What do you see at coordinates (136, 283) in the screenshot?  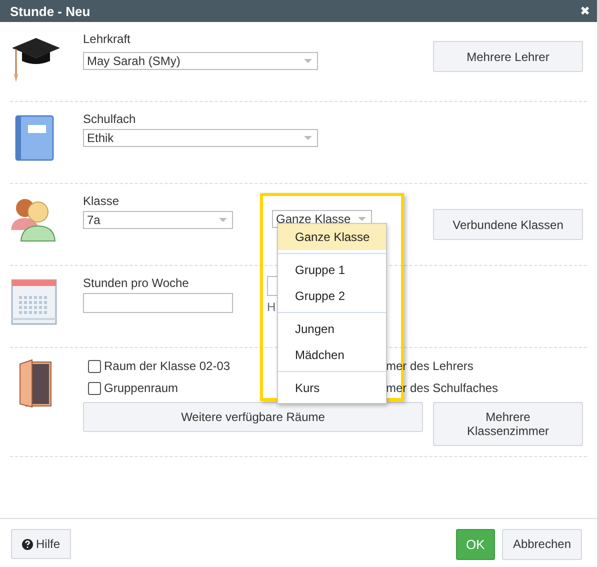 I see `field-label: Stunden pro Woche` at bounding box center [136, 283].